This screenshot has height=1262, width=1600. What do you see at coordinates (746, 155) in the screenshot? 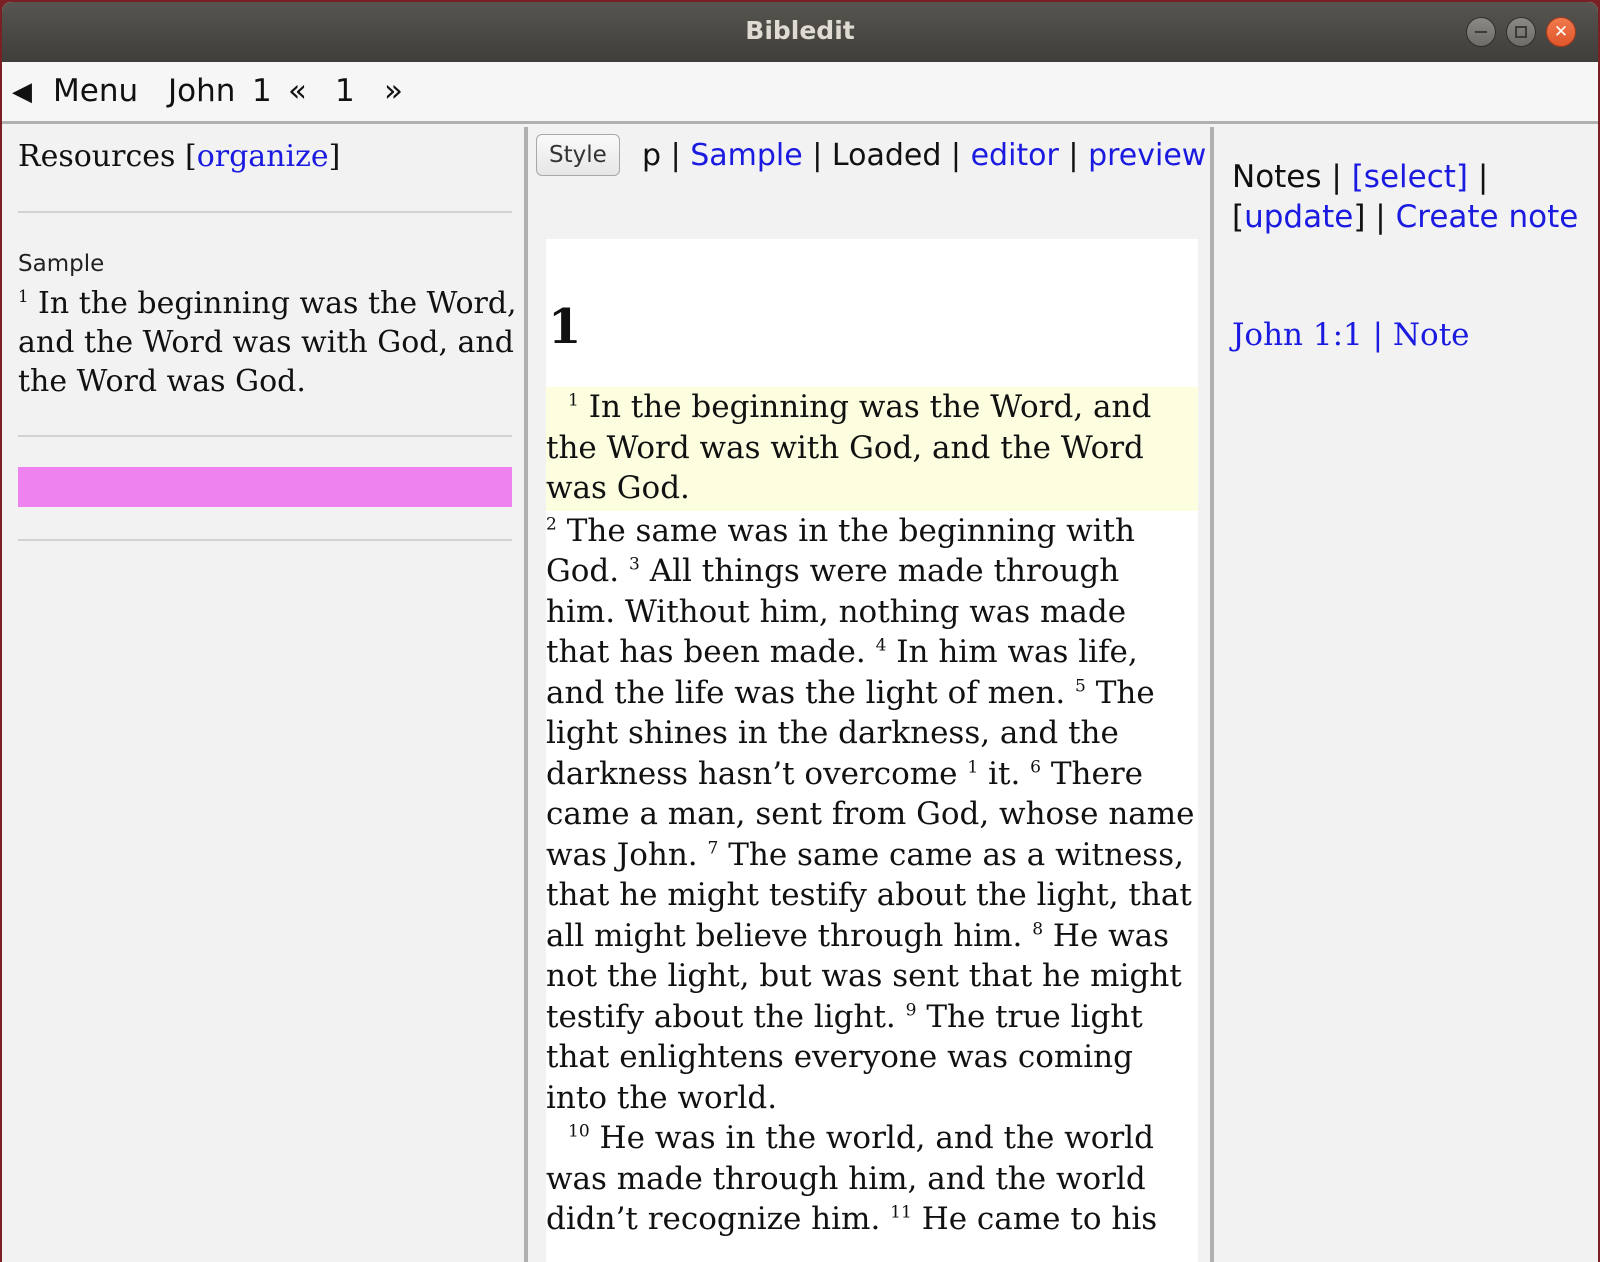
I see `bible-link: Sample` at bounding box center [746, 155].